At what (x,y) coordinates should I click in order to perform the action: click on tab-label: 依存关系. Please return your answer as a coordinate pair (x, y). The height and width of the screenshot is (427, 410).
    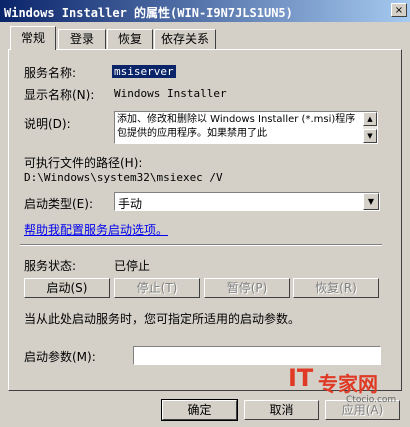
    Looking at the image, I should click on (184, 39).